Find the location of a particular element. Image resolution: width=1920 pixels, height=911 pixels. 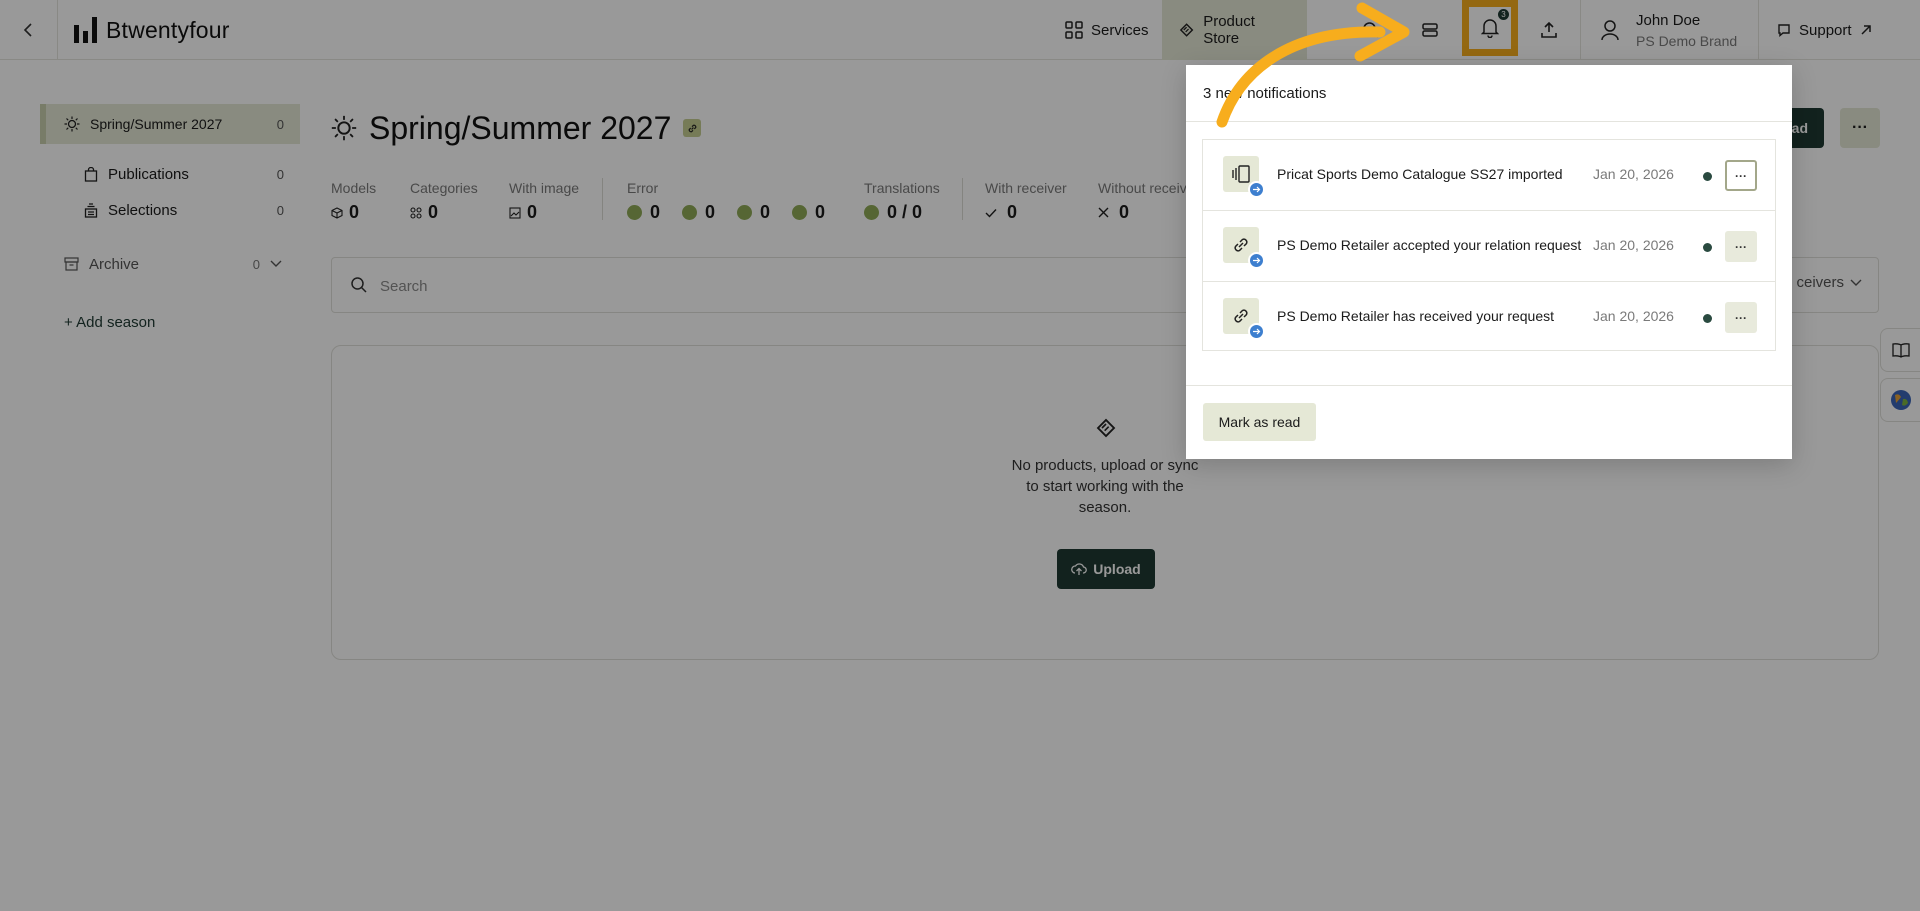

tutorial-arrow-icon is located at coordinates (1313, 65).